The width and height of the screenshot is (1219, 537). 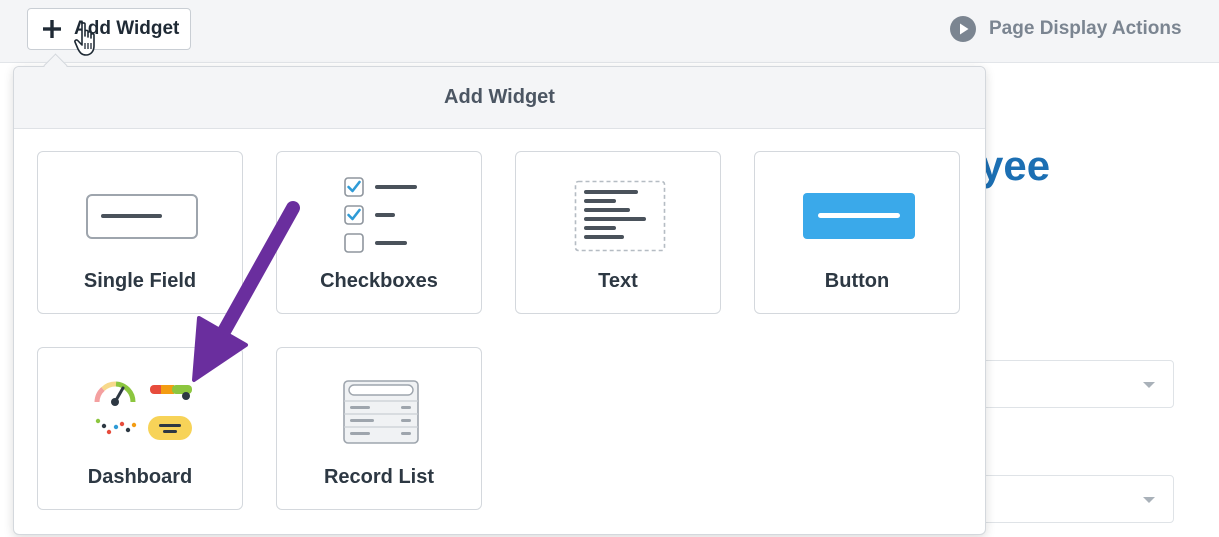 I want to click on page-display-actions-button: Page Display Actions, so click(x=1066, y=29).